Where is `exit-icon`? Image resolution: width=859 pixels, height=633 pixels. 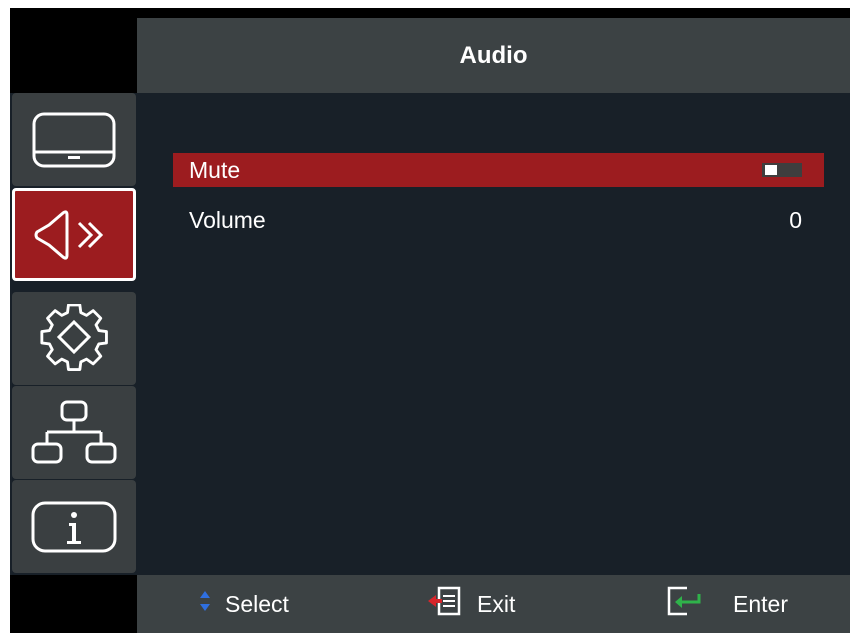
exit-icon is located at coordinates (452, 604).